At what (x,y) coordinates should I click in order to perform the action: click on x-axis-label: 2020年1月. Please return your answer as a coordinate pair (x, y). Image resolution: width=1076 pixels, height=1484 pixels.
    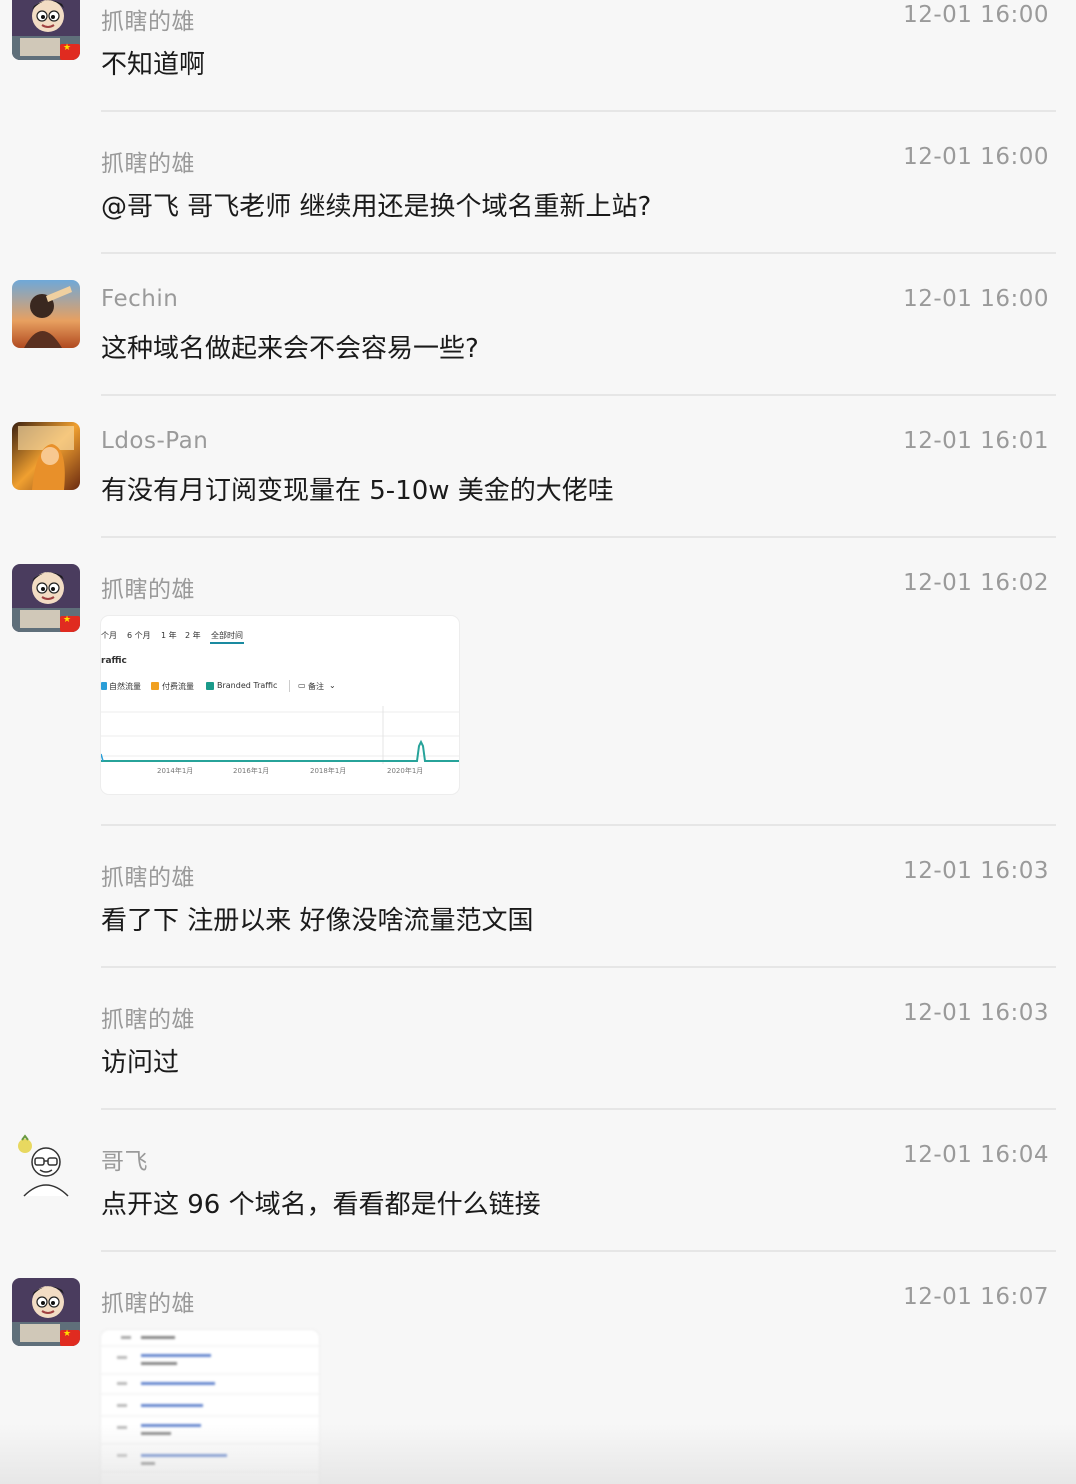
    Looking at the image, I should click on (405, 771).